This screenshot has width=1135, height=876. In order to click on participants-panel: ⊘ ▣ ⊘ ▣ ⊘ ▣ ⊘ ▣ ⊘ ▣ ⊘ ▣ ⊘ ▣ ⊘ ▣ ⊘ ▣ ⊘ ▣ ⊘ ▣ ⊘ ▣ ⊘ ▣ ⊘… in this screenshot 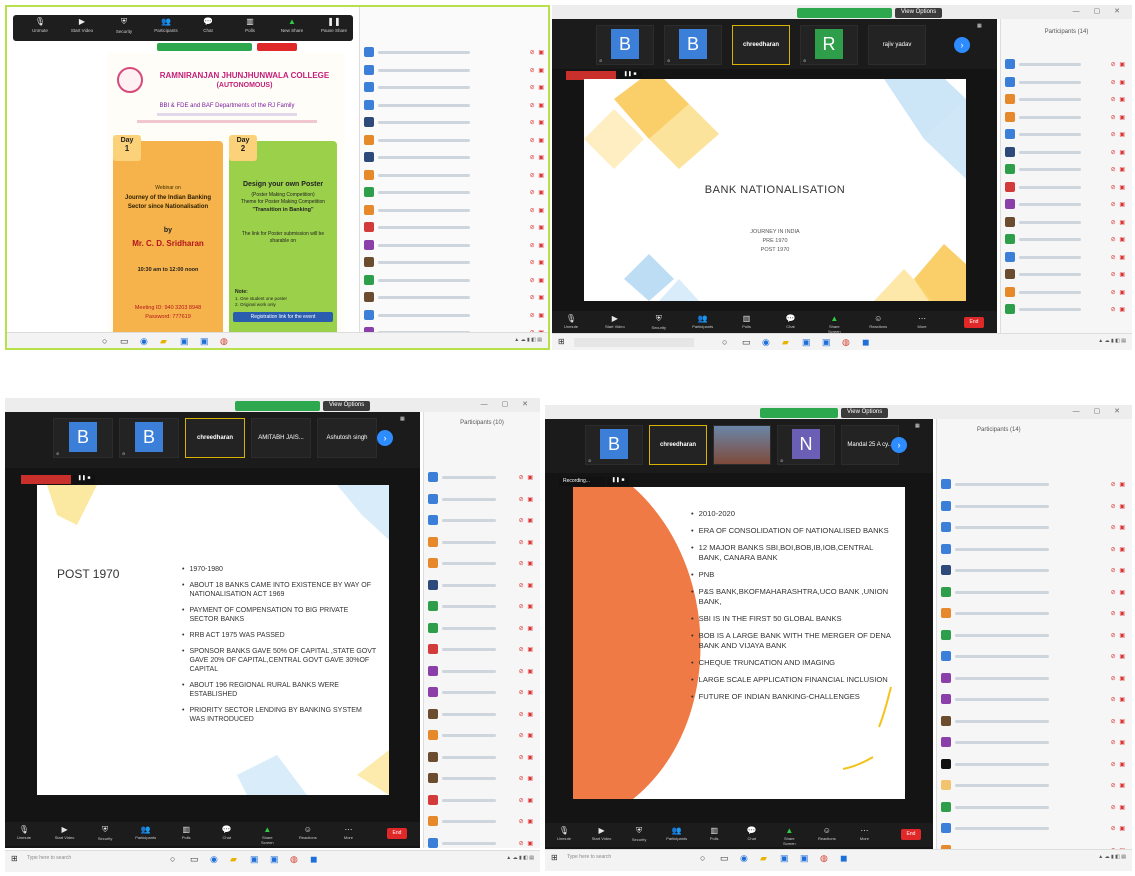, I will do `click(453, 172)`.